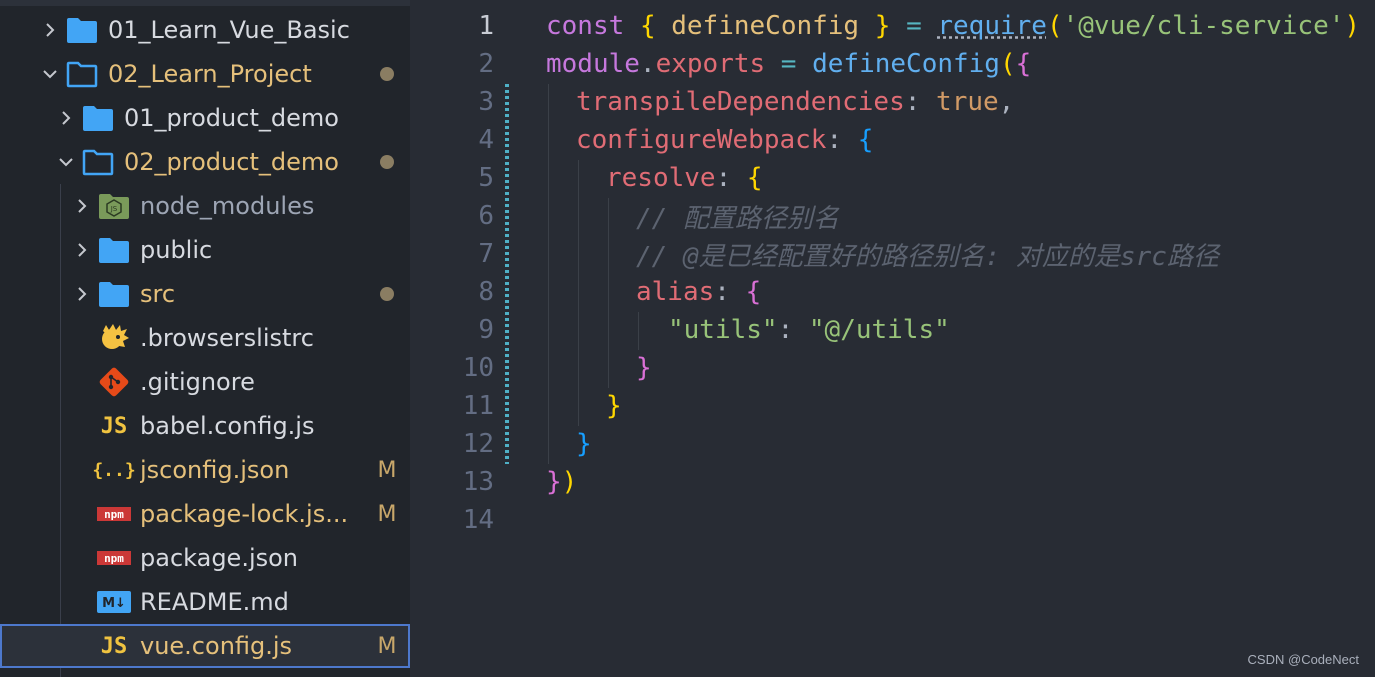  I want to click on tree-item-label: babel.config.js, so click(227, 426).